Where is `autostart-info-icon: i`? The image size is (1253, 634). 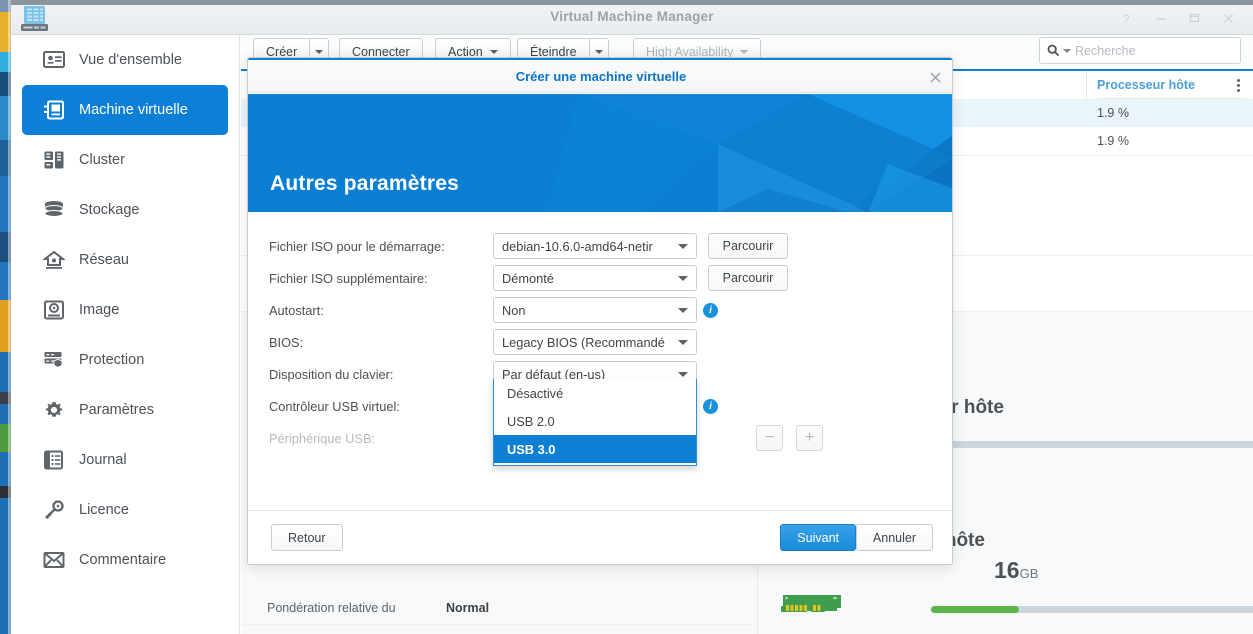
autostart-info-icon: i is located at coordinates (710, 310).